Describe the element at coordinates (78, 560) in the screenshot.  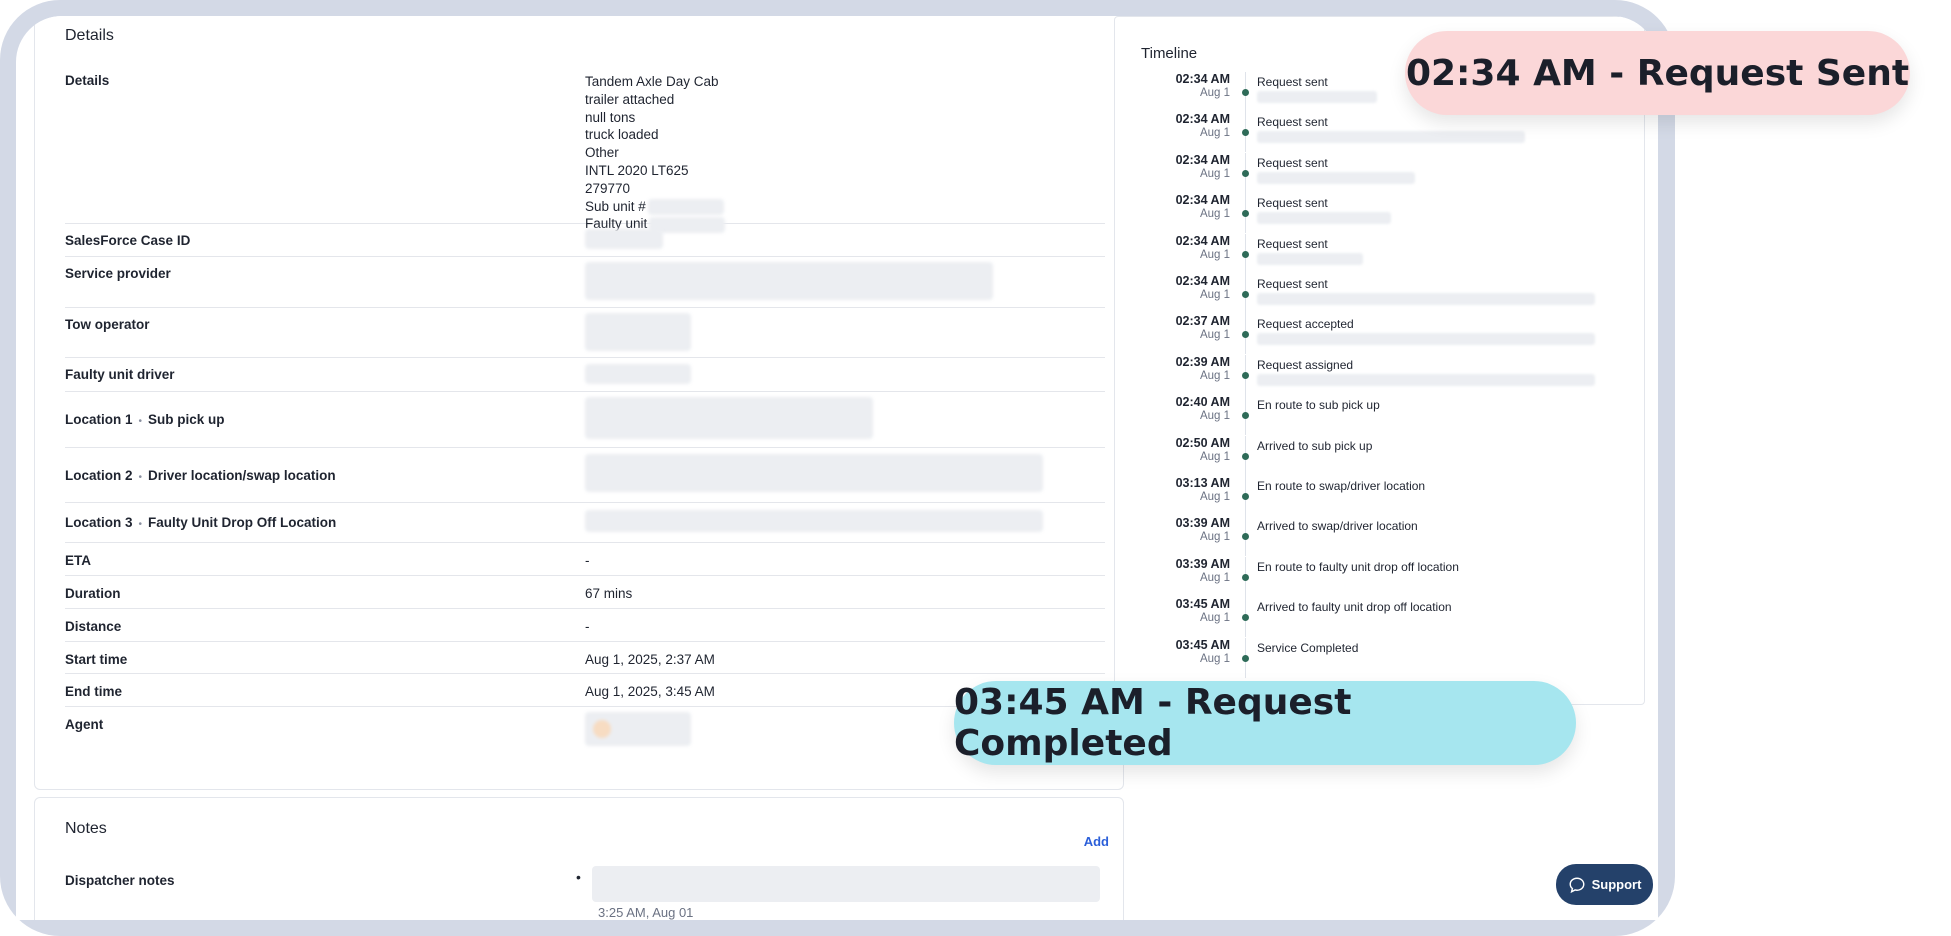
I see `eta-label: ETA` at that location.